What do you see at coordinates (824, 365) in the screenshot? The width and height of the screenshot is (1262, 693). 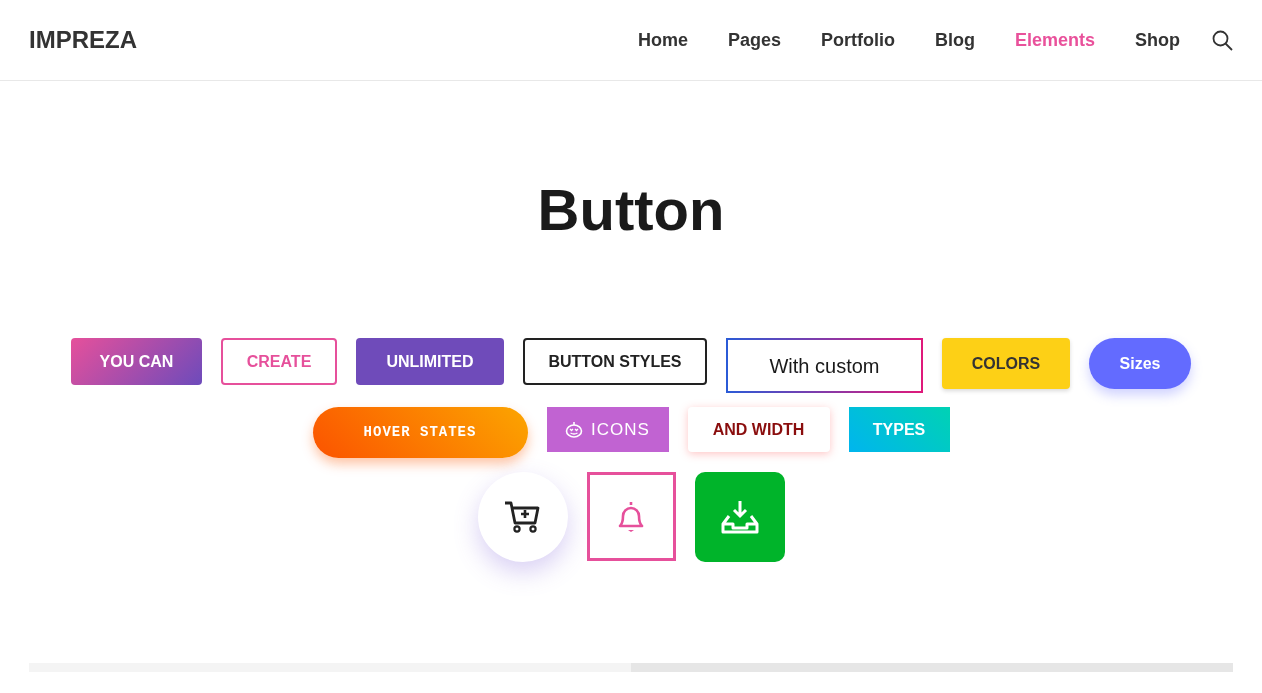 I see `button: With custom` at bounding box center [824, 365].